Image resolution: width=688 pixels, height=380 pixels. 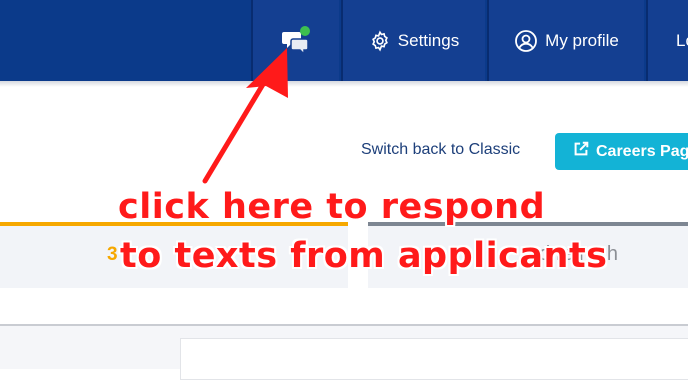 What do you see at coordinates (364, 256) in the screenshot?
I see `annotation-line-2: to texts from applicants` at bounding box center [364, 256].